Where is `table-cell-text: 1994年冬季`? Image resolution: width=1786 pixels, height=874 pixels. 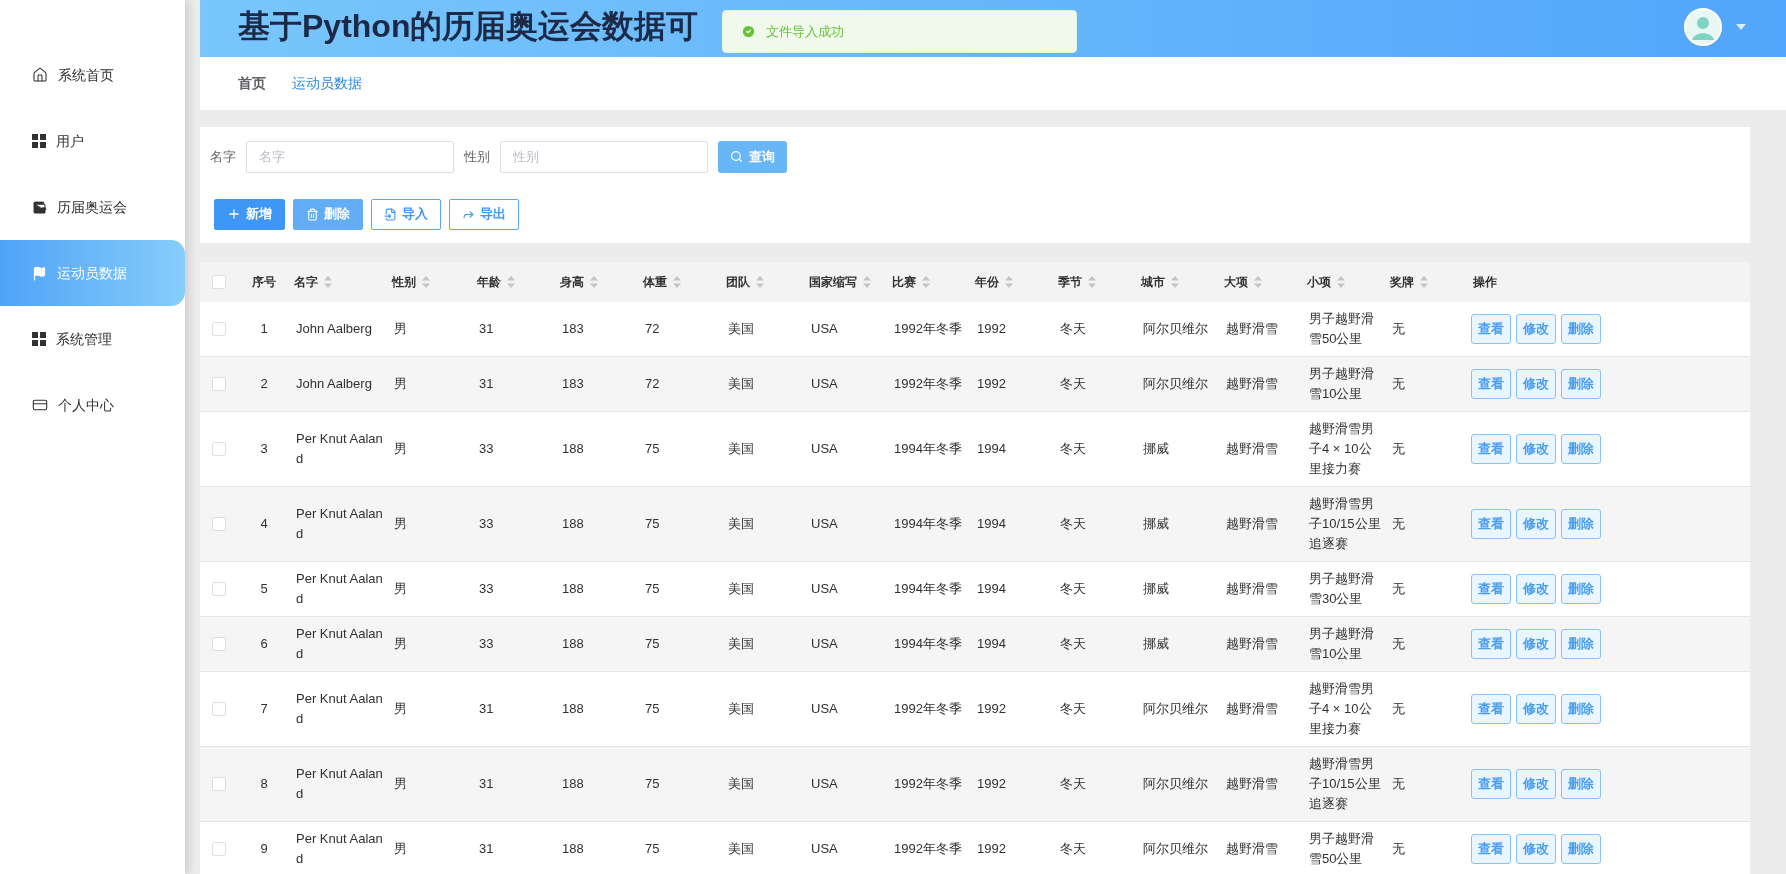
table-cell-text: 1994年冬季 is located at coordinates (928, 449).